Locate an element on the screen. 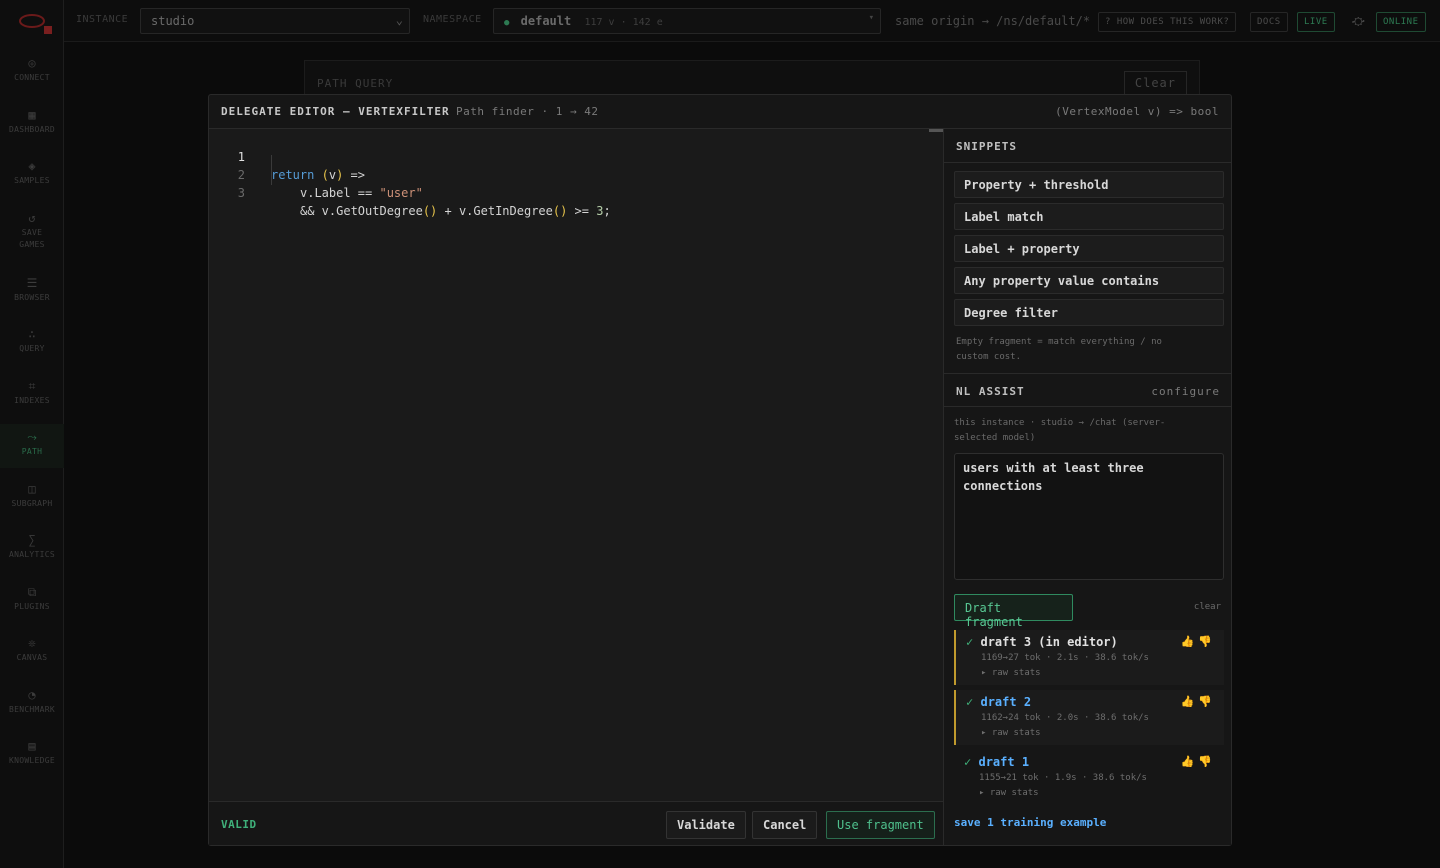 The height and width of the screenshot is (868, 1440). code-line: 1 return (v) => is located at coordinates (576, 156).